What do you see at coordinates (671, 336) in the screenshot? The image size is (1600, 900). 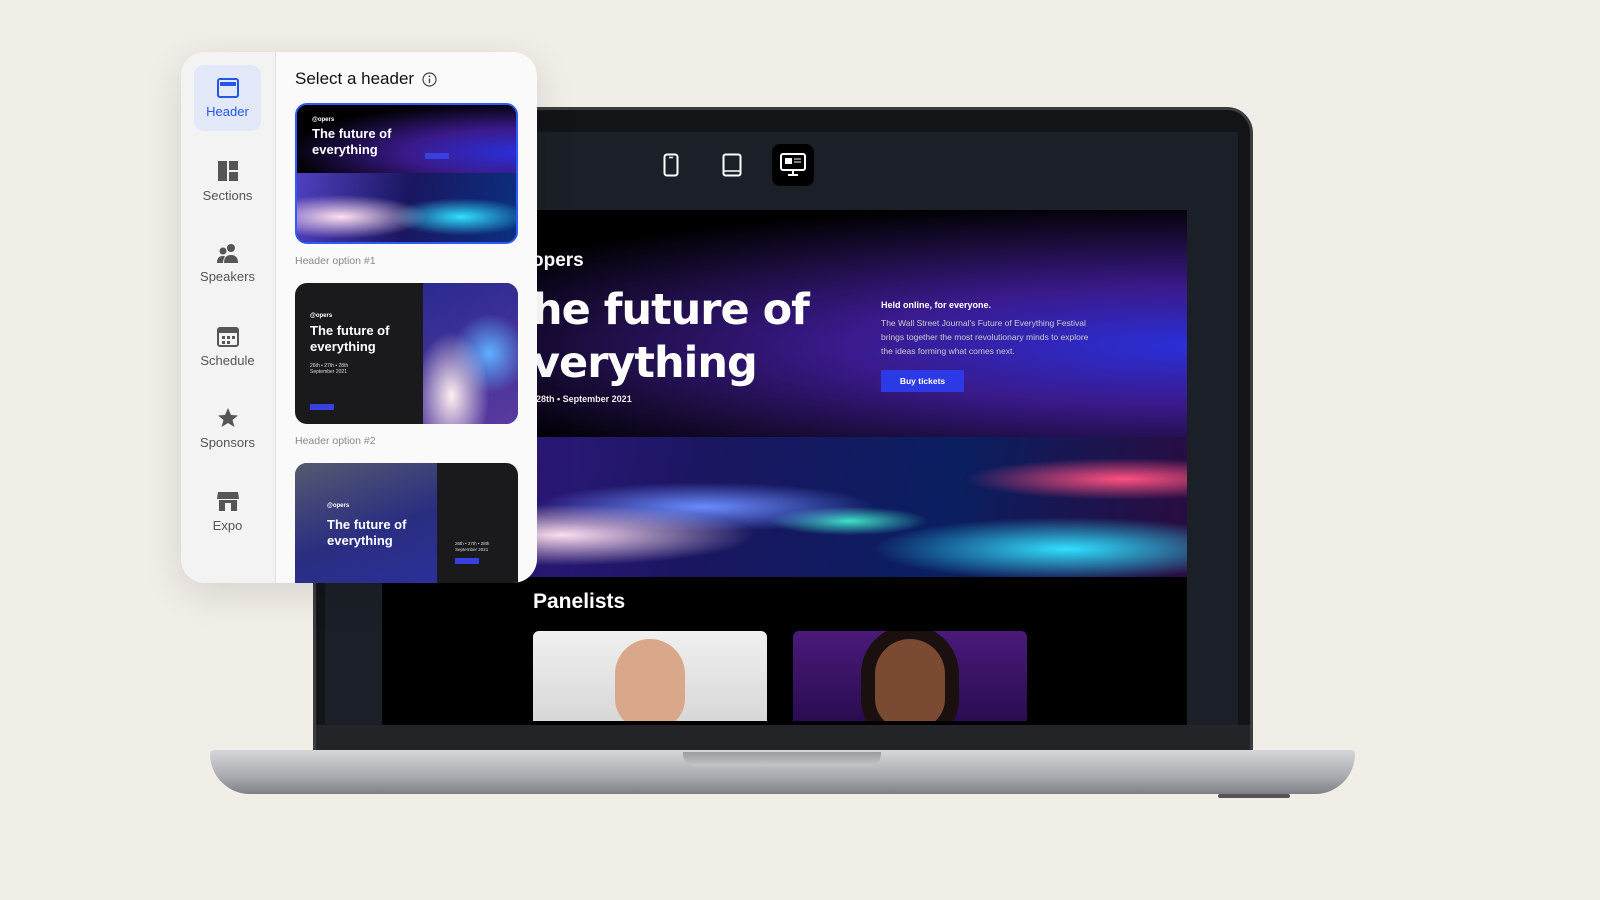 I see `hero-title: he future of verything` at bounding box center [671, 336].